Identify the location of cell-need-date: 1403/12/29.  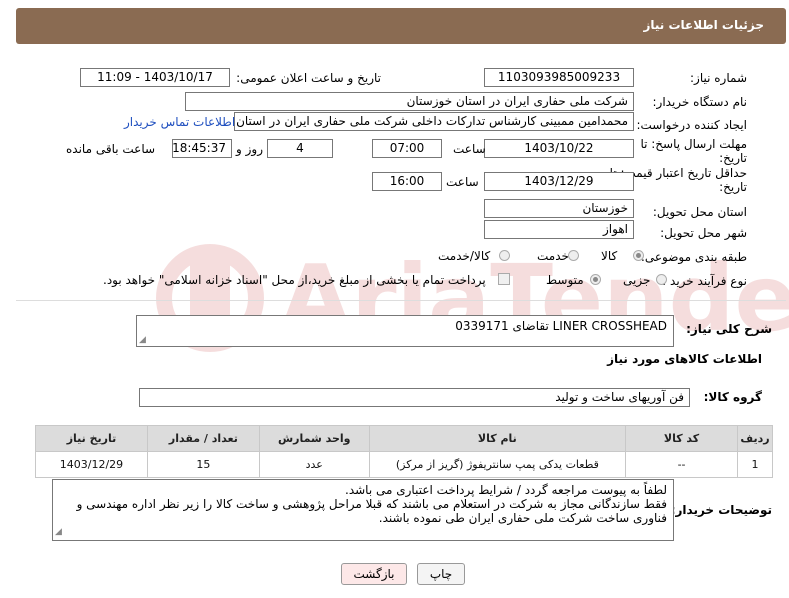
(91, 464).